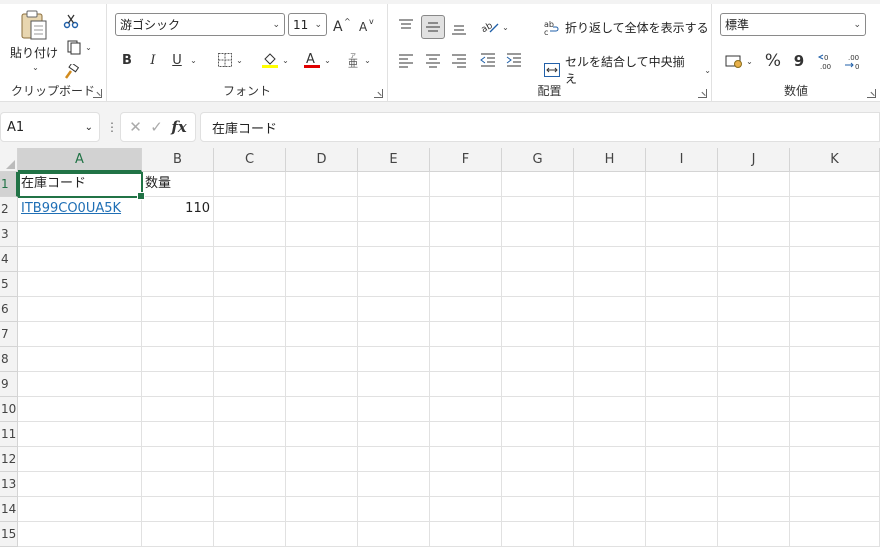 The width and height of the screenshot is (880, 560). I want to click on wrap-text-button: ab c 折り返して全体を表示する, so click(626, 27).